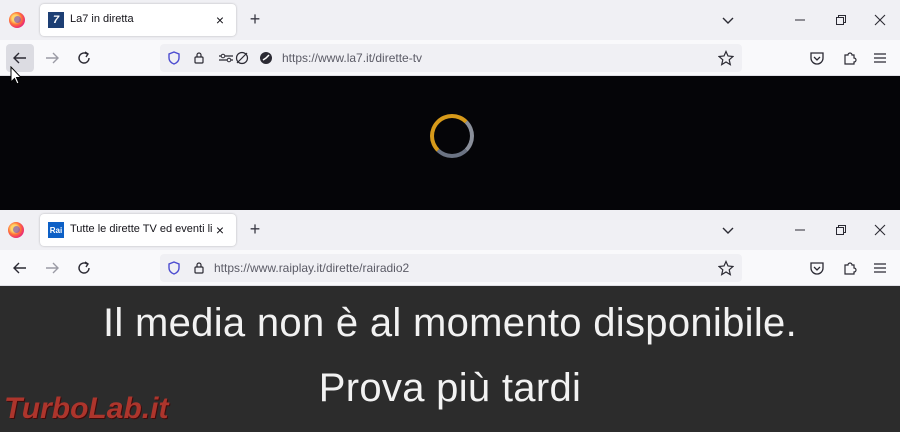 Image resolution: width=900 pixels, height=432 pixels. Describe the element at coordinates (16, 78) in the screenshot. I see `mouse-cursor-icon` at that location.